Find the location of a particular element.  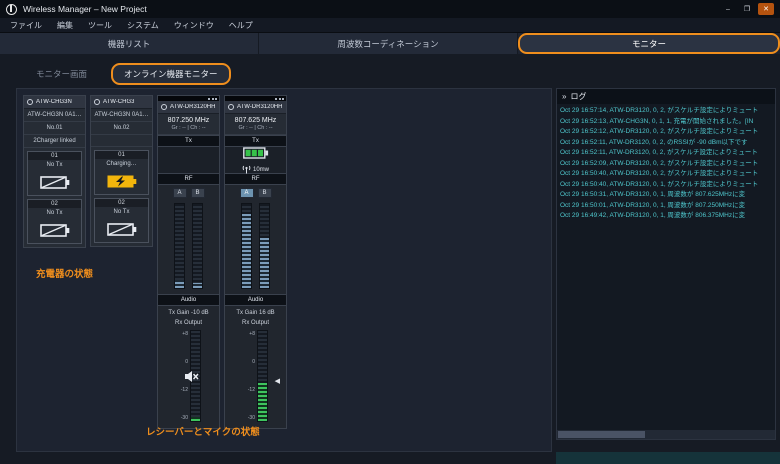

annotation-receiver-status: レシーバーとマイクの状態 is located at coordinates (203, 432).